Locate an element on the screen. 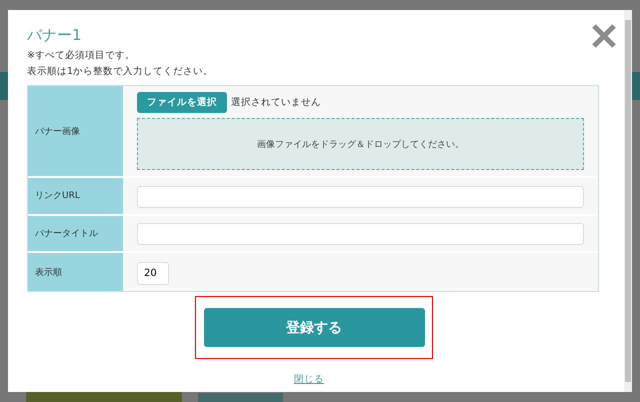 Image resolution: width=640 pixels, height=402 pixels. register-button: 登録する is located at coordinates (314, 327).